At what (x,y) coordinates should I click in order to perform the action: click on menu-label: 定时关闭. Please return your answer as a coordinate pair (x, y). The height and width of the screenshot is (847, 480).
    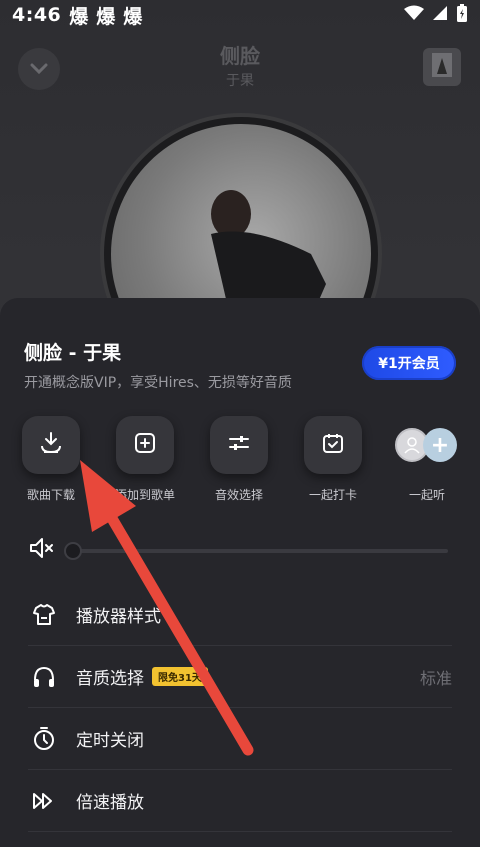
    Looking at the image, I should click on (110, 741).